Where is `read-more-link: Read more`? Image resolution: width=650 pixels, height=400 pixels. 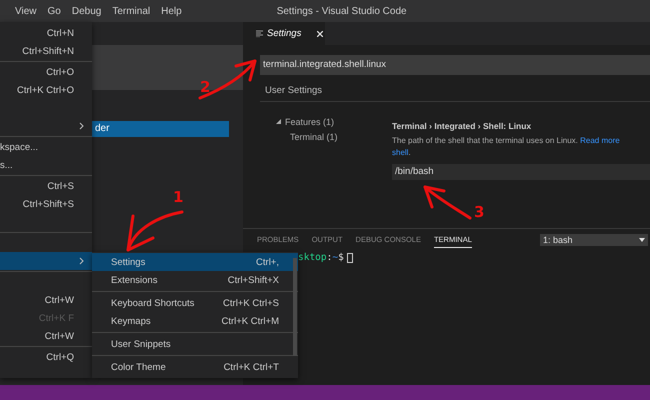
read-more-link: Read more is located at coordinates (600, 140).